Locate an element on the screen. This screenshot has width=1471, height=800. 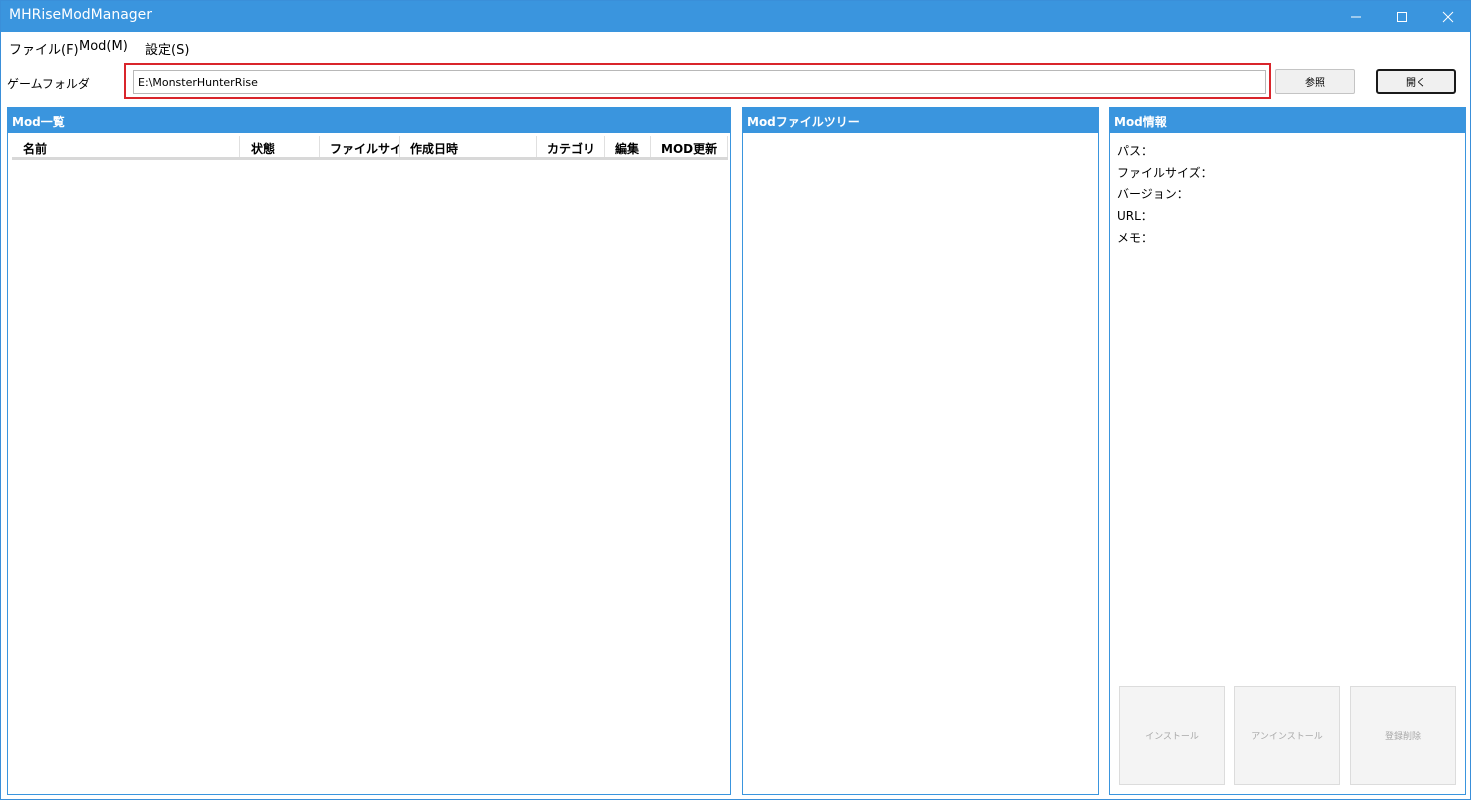
info-filesize-label: ファイルサイズ： is located at coordinates (1165, 173).